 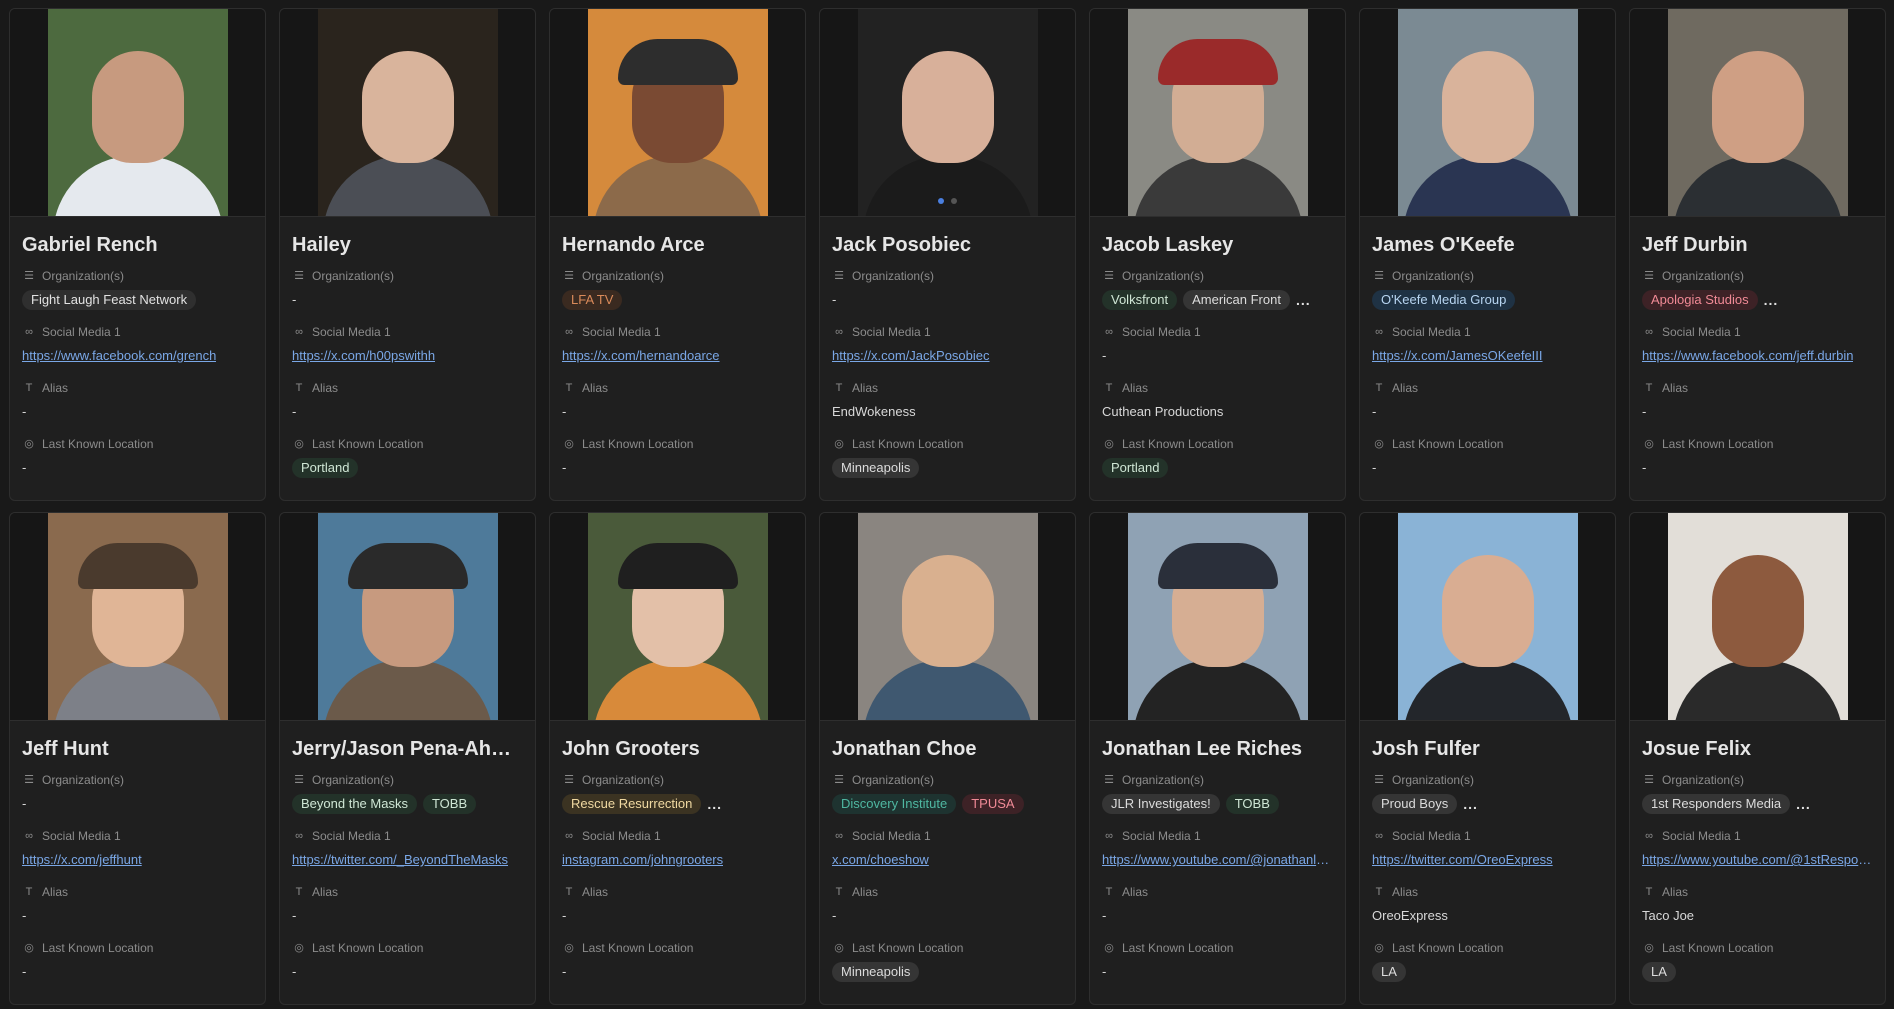 I want to click on location-property: ◎ Last Known Location LA, so click(x=1757, y=967).